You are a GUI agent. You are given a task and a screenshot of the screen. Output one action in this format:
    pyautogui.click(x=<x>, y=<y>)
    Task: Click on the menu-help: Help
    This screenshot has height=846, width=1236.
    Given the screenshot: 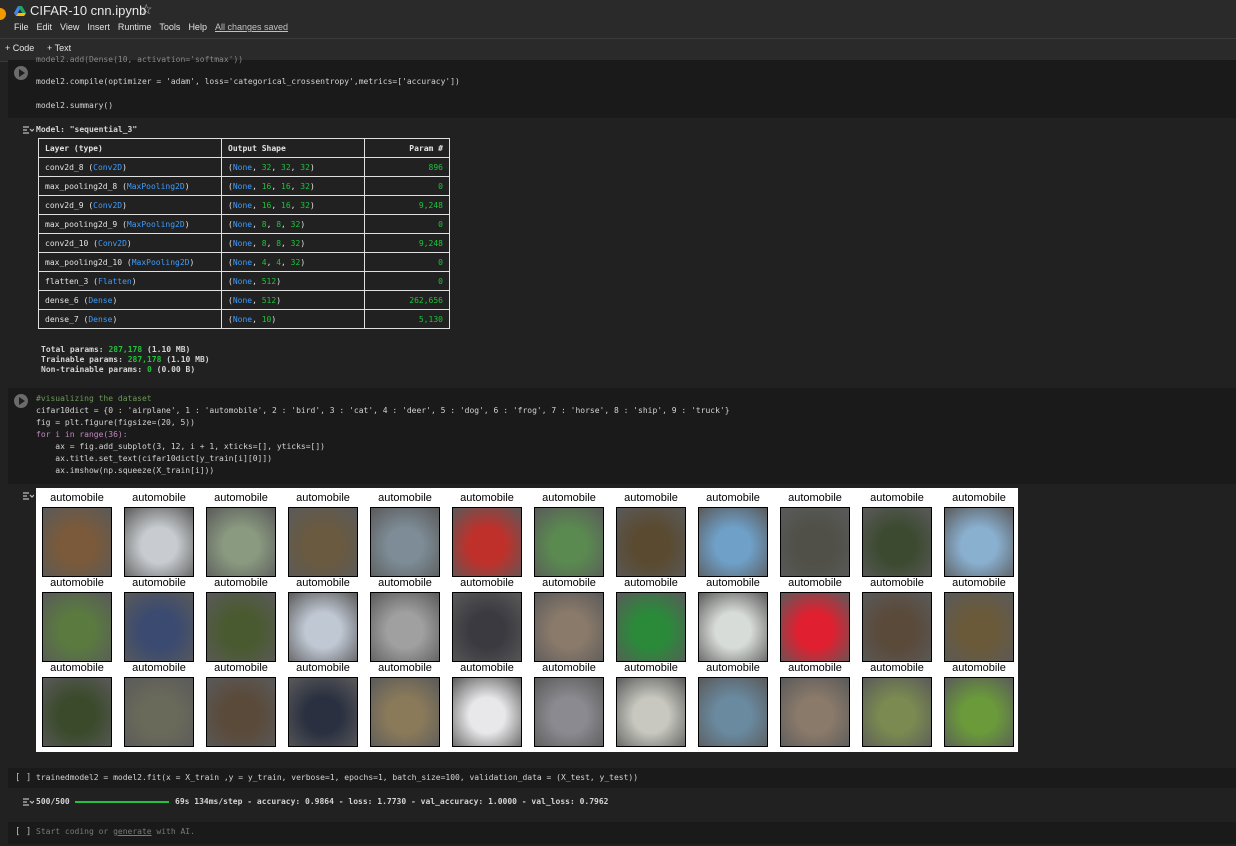 What is the action you would take?
    pyautogui.click(x=197, y=27)
    